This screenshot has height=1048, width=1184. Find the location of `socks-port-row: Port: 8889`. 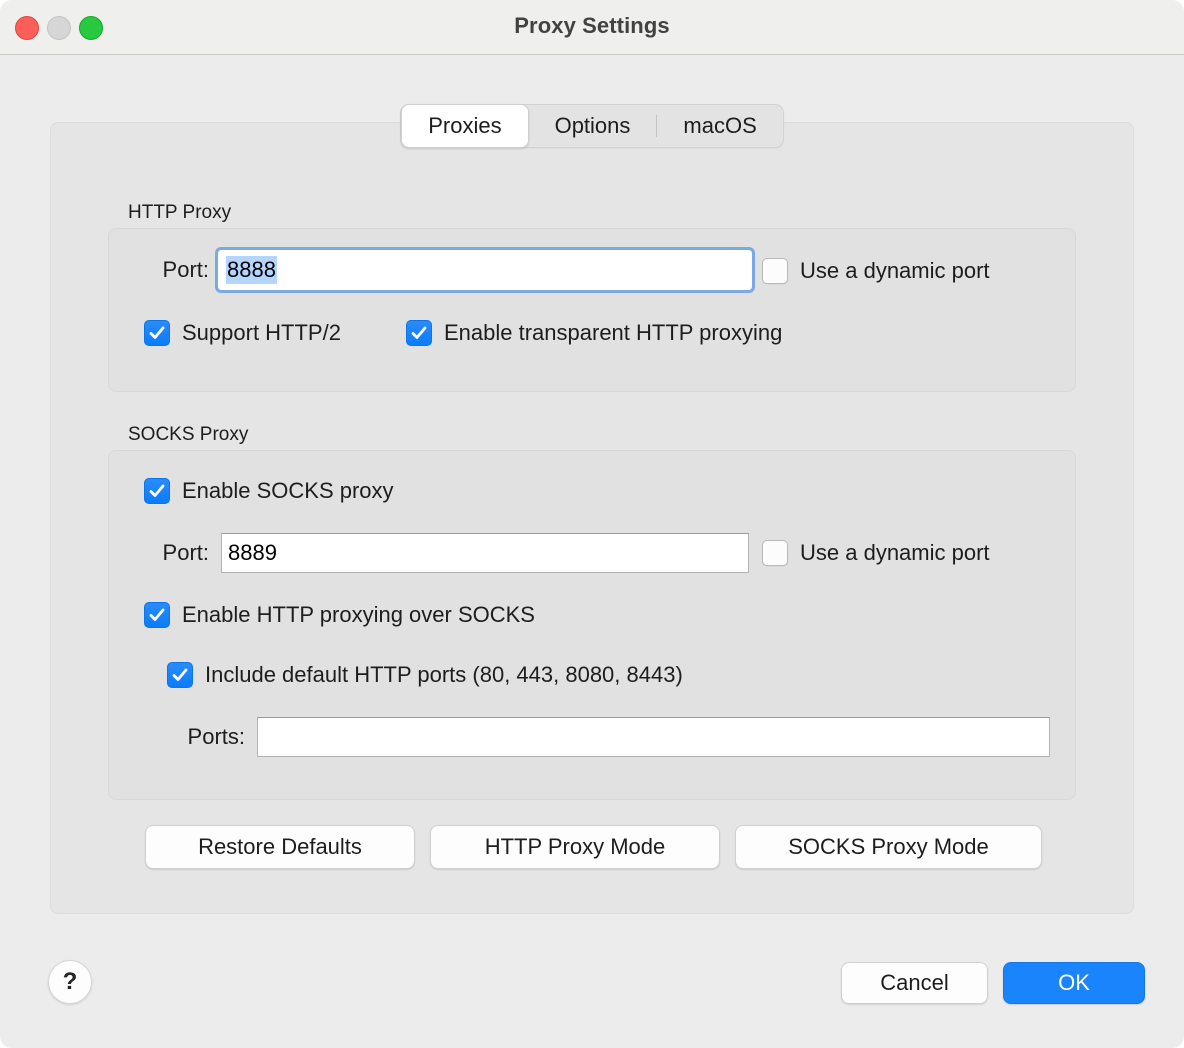

socks-port-row: Port: 8889 is located at coordinates (441, 553).